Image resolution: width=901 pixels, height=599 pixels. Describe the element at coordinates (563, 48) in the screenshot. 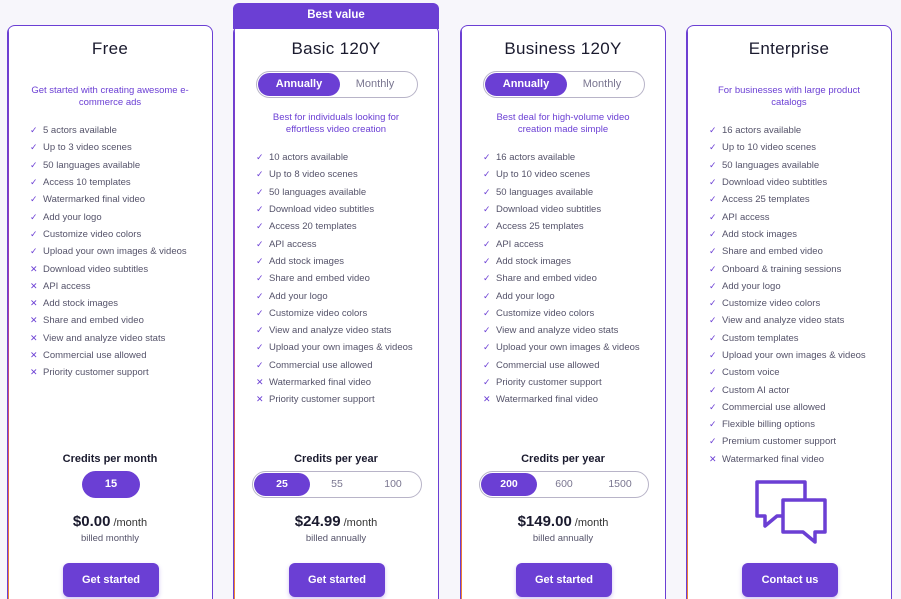

I see `plan-title: Business 120Y` at that location.